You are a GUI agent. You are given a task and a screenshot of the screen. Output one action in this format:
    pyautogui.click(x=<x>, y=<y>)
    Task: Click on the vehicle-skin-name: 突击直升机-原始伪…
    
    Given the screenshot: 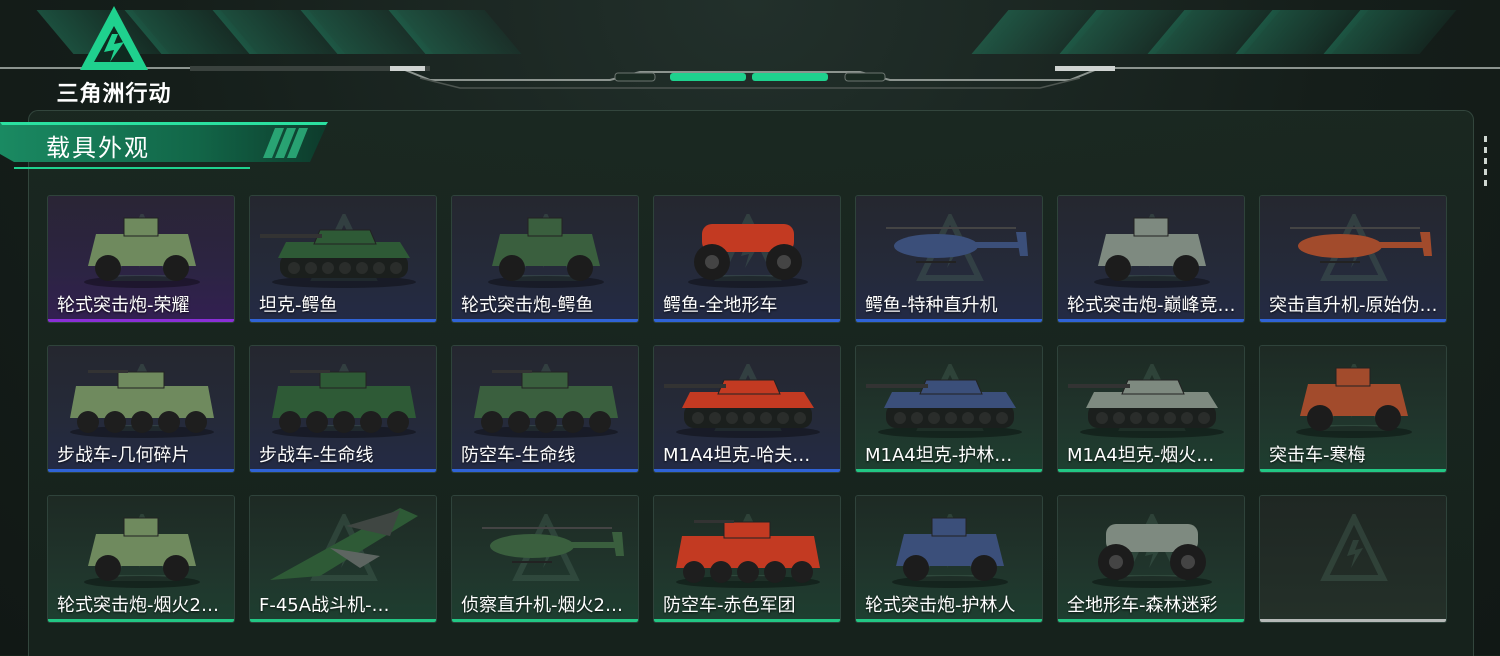 What is the action you would take?
    pyautogui.click(x=1353, y=305)
    